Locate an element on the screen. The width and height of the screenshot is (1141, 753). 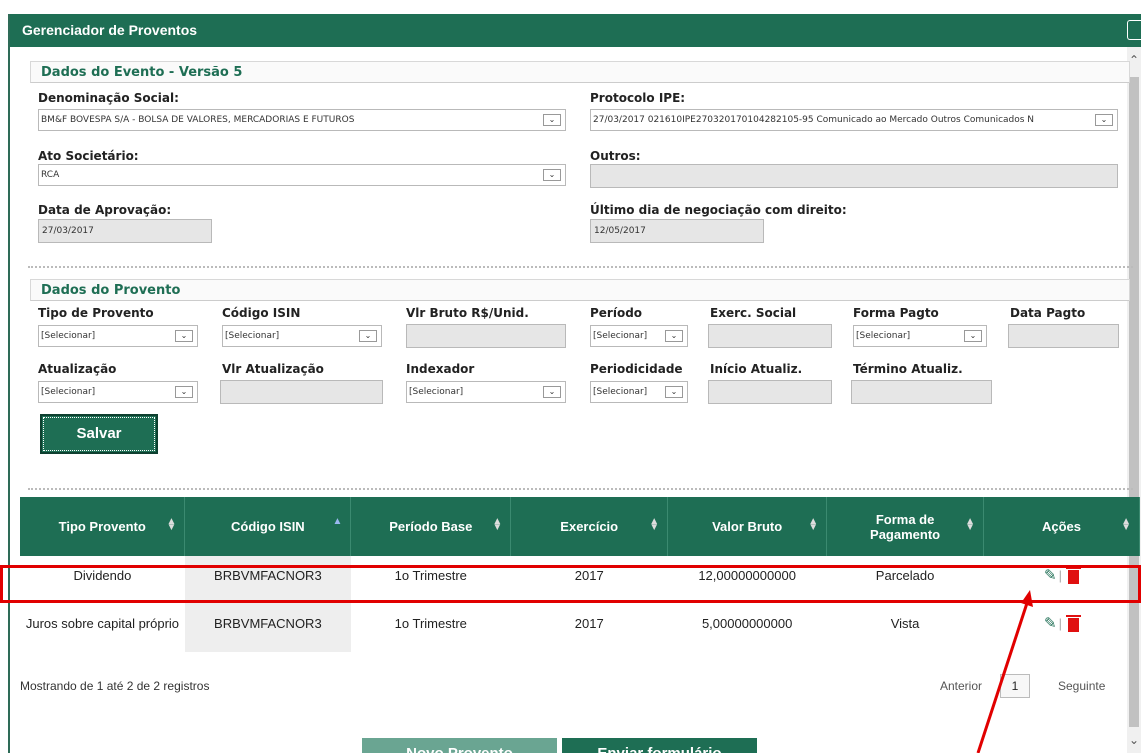
col-acoes: Ações ▲ ▼ is located at coordinates (1061, 526).